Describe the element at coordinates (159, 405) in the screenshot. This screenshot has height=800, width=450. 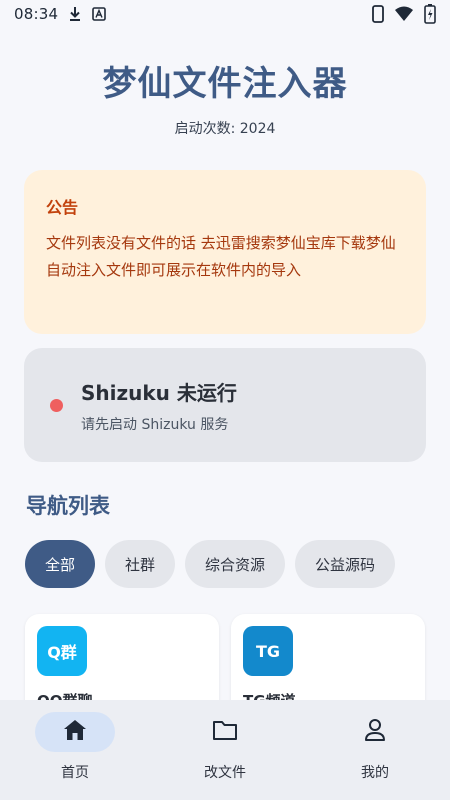
I see `shizuku-text: Shizuku 未运行 请先启动 Shizuku 服务` at that location.